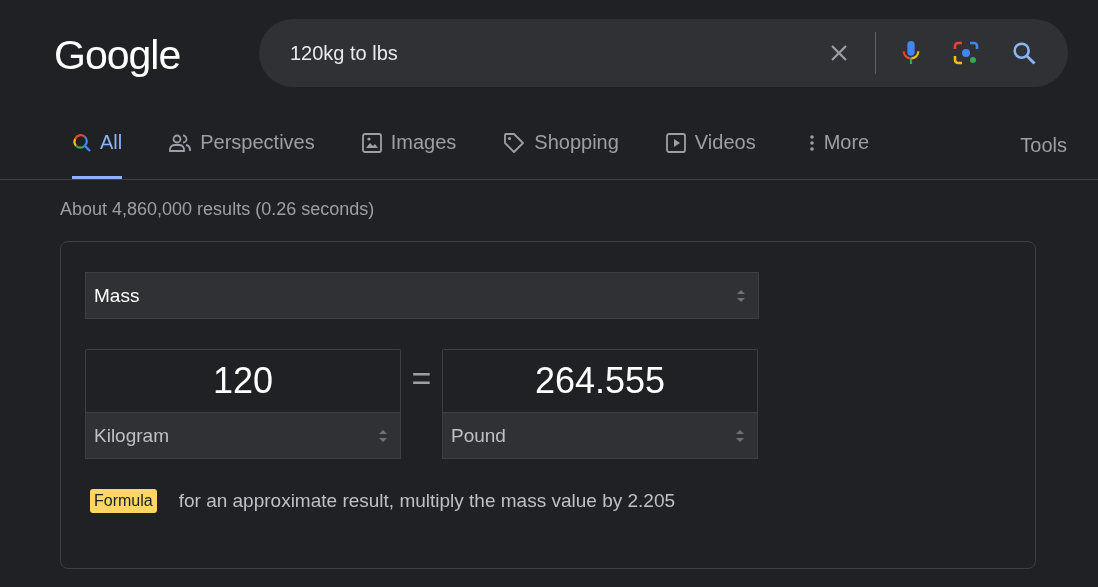 This screenshot has height=587, width=1098. I want to click on result-stats: About 4,860,000 results (0.26 seconds), so click(218, 209).